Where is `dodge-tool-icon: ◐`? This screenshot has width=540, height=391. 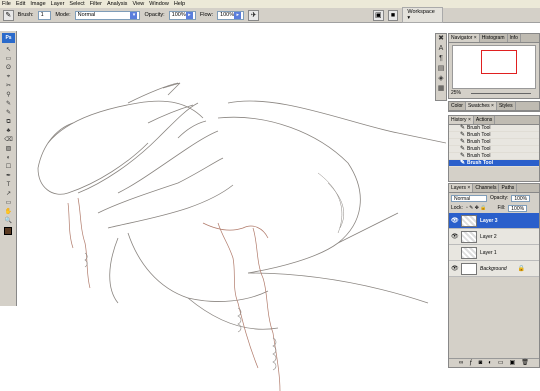 dodge-tool-icon: ◐ is located at coordinates (8, 158).